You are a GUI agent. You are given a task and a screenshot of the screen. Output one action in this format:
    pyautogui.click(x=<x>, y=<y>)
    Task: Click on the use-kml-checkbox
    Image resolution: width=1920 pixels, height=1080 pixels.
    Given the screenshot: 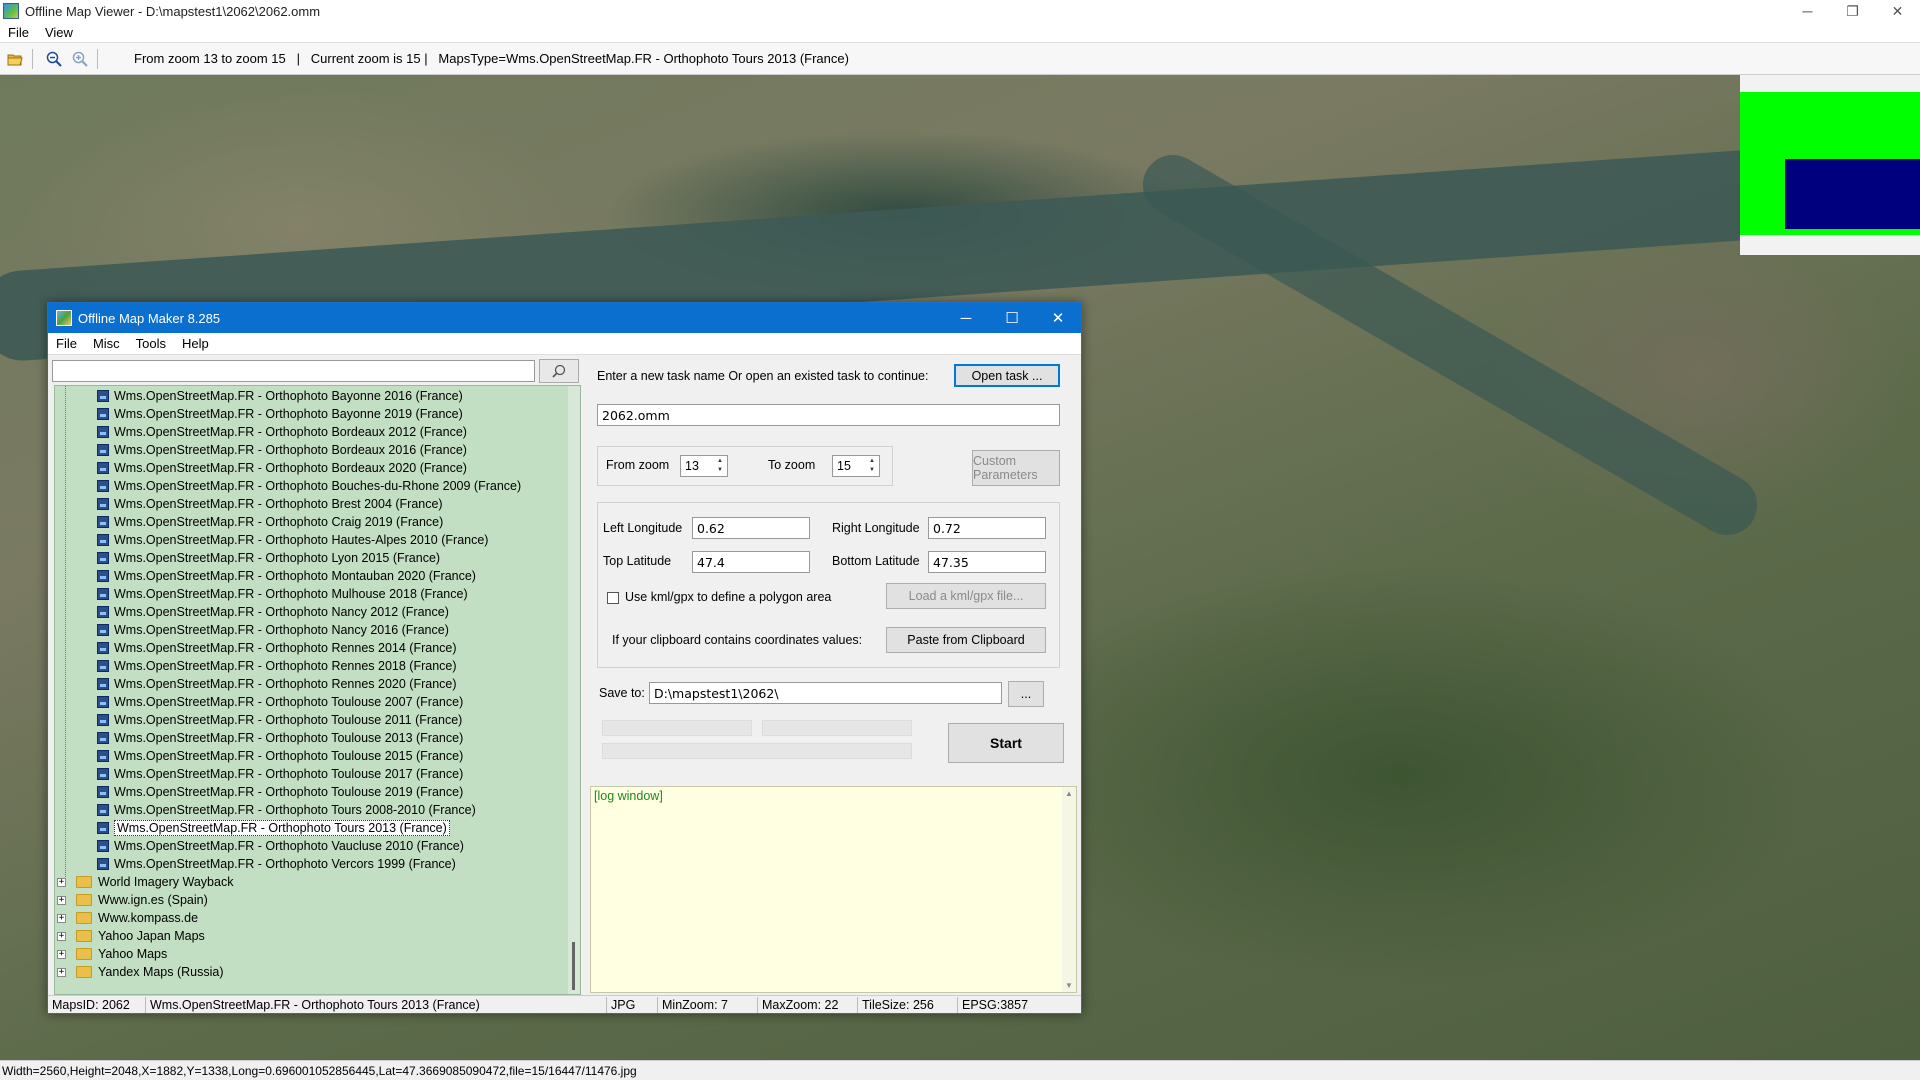 What is the action you would take?
    pyautogui.click(x=613, y=598)
    